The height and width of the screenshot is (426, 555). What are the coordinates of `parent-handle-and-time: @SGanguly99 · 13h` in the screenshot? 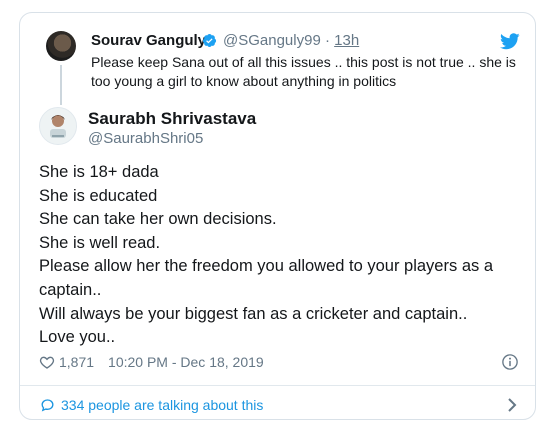 It's located at (291, 40).